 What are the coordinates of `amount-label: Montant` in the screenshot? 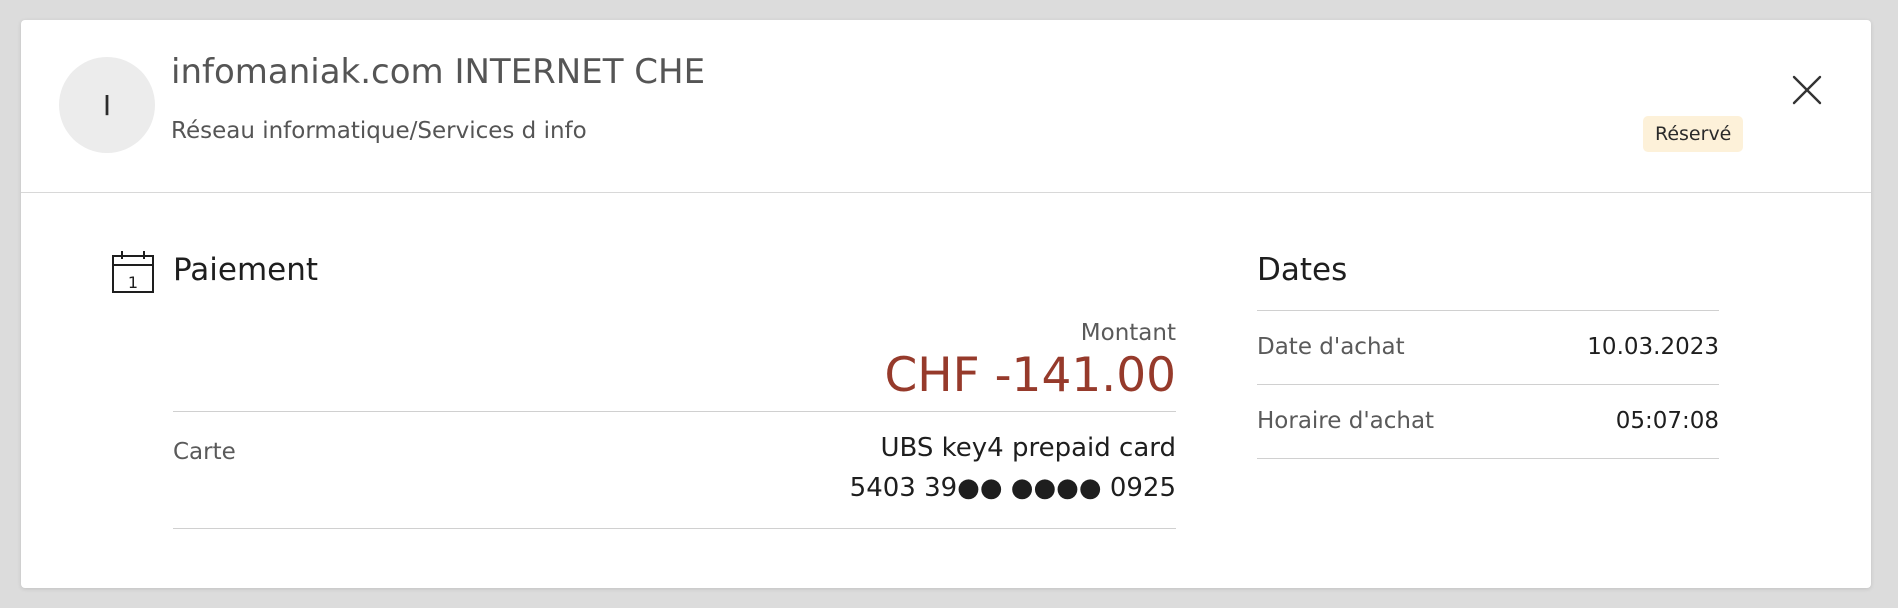 It's located at (1128, 333).